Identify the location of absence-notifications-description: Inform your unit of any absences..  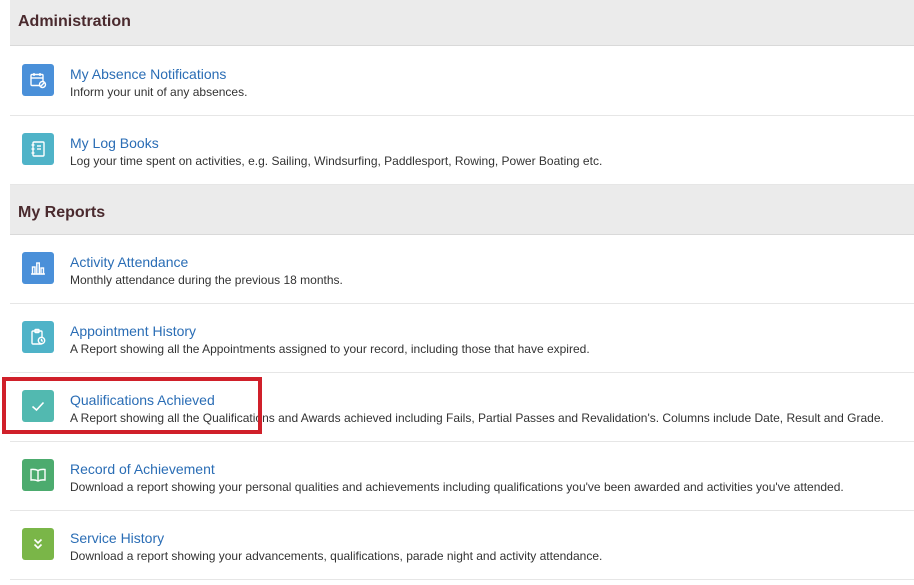
(159, 92).